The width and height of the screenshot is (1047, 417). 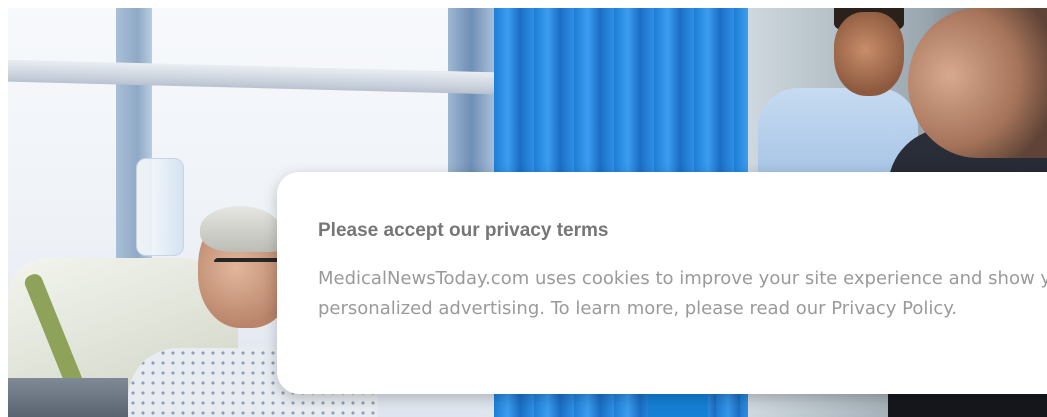 What do you see at coordinates (463, 230) in the screenshot?
I see `dialog-title: Please accept our privacy terms` at bounding box center [463, 230].